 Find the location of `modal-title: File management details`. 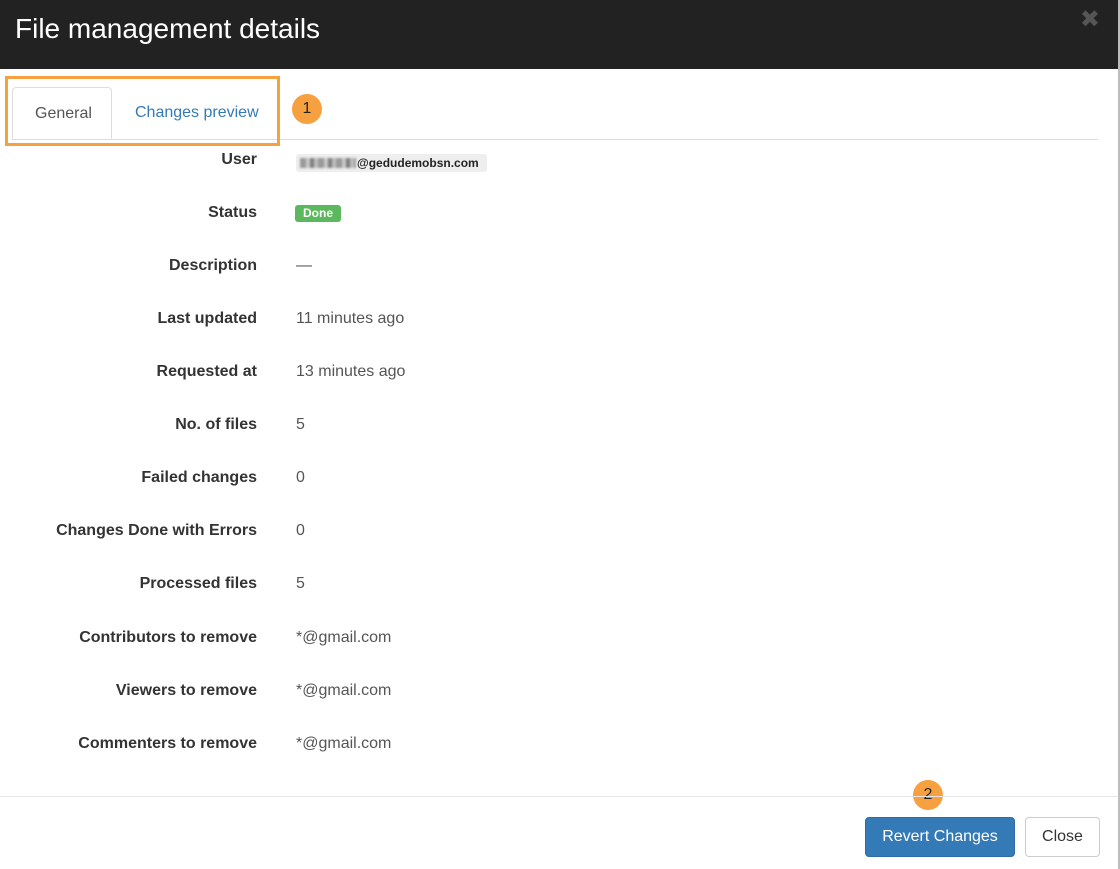

modal-title: File management details is located at coordinates (168, 28).